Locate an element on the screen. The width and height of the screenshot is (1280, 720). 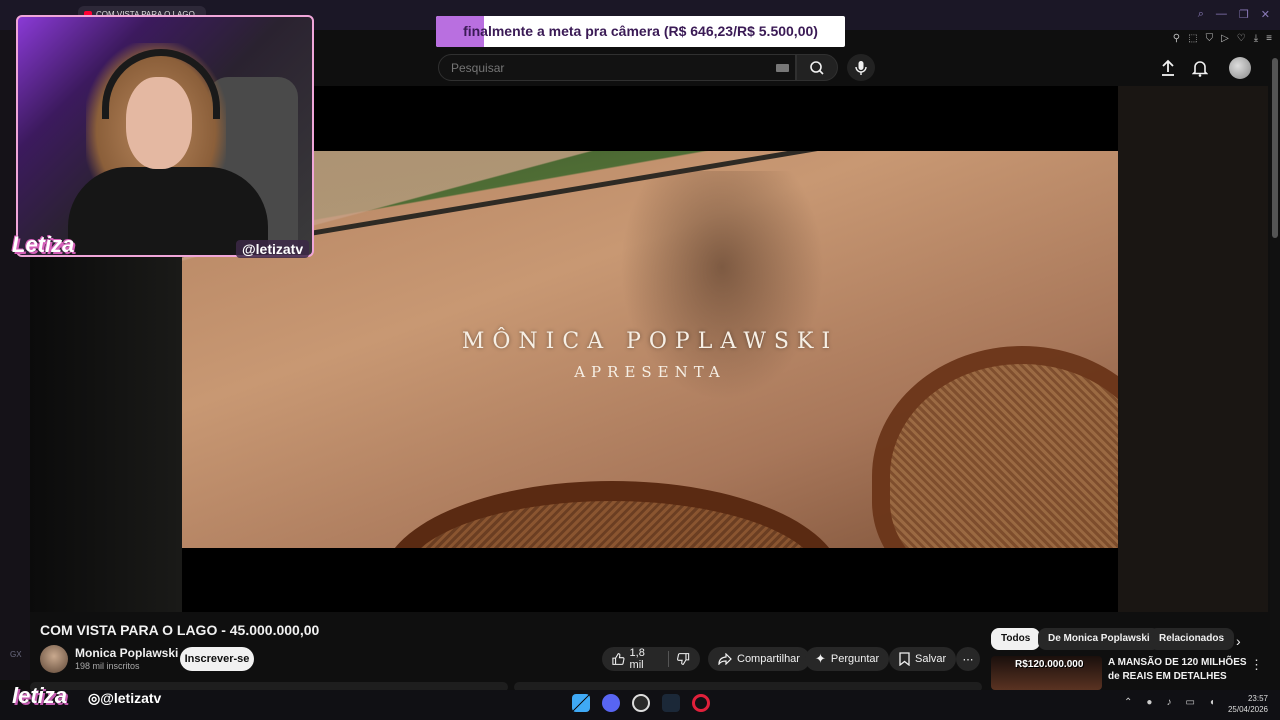
ask-button: ✦ Perguntar is located at coordinates (847, 659).